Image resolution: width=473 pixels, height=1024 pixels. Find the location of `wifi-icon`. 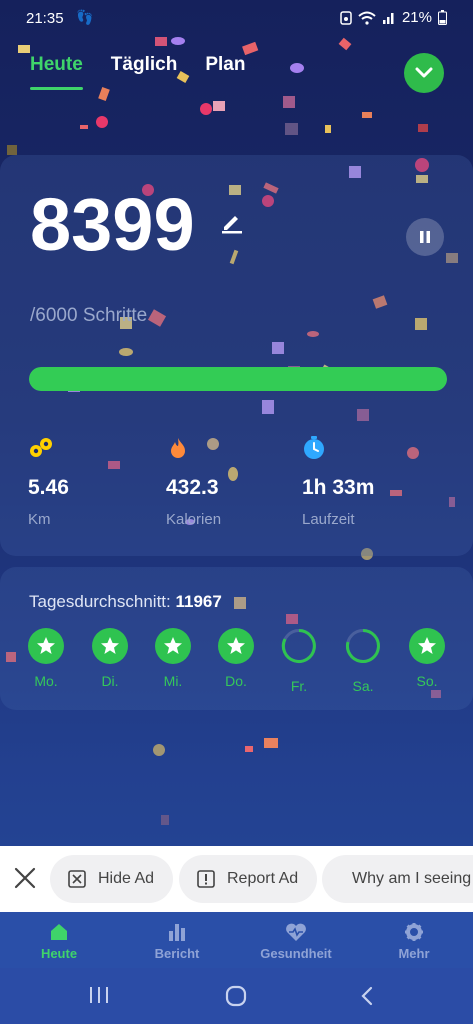

wifi-icon is located at coordinates (367, 18).